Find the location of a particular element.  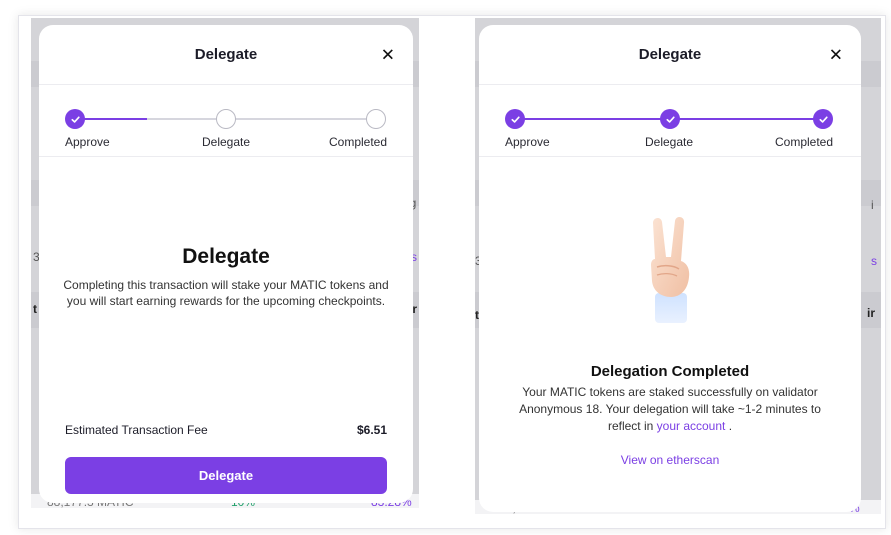

stepper-line-inactive is located at coordinates (263, 119).